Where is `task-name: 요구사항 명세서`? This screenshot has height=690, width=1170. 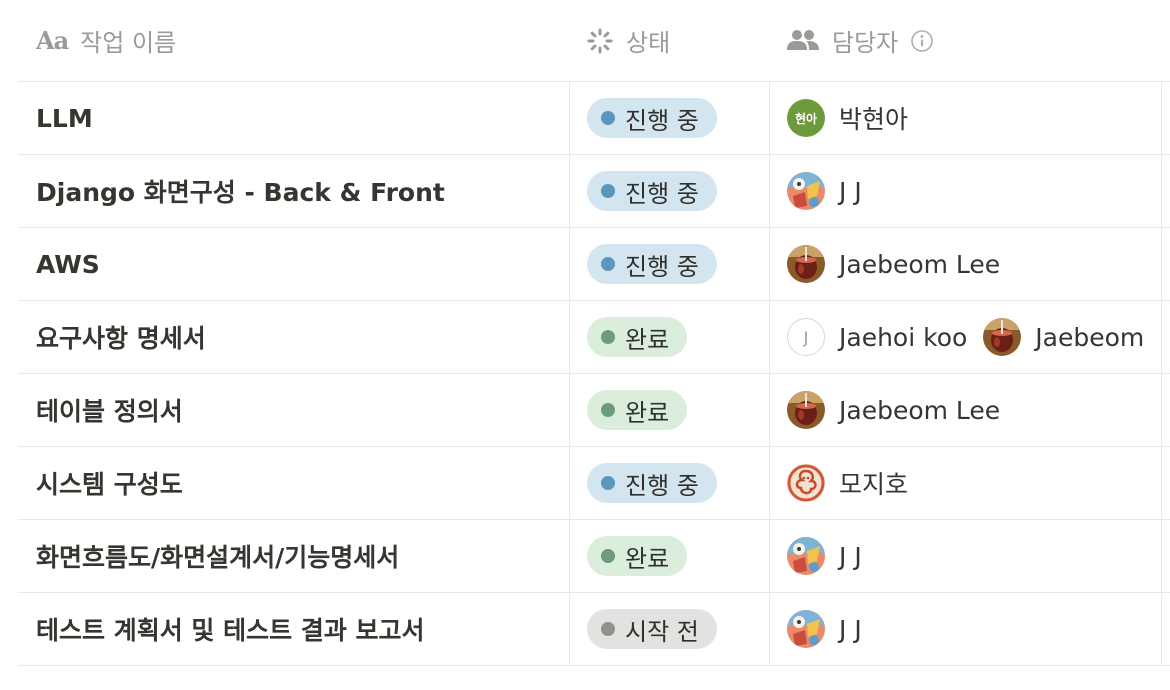
task-name: 요구사항 명세서 is located at coordinates (121, 337).